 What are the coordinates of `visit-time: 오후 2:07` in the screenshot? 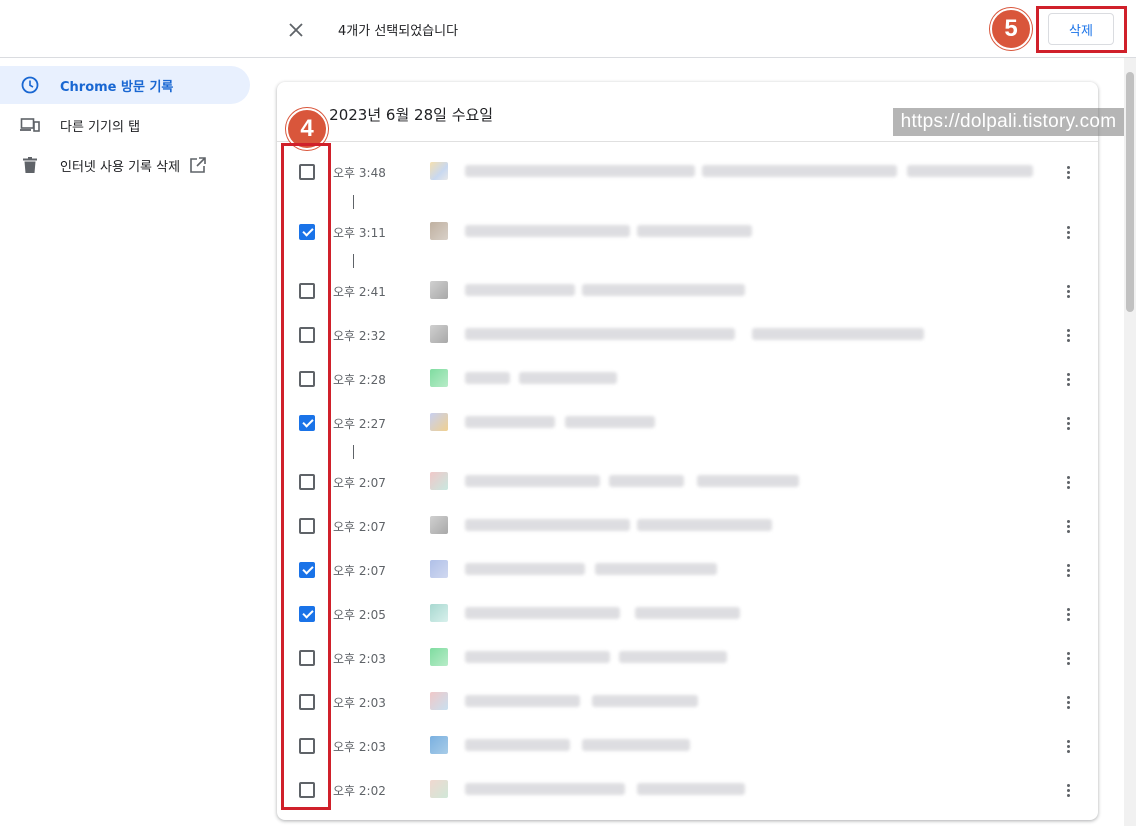 It's located at (359, 571).